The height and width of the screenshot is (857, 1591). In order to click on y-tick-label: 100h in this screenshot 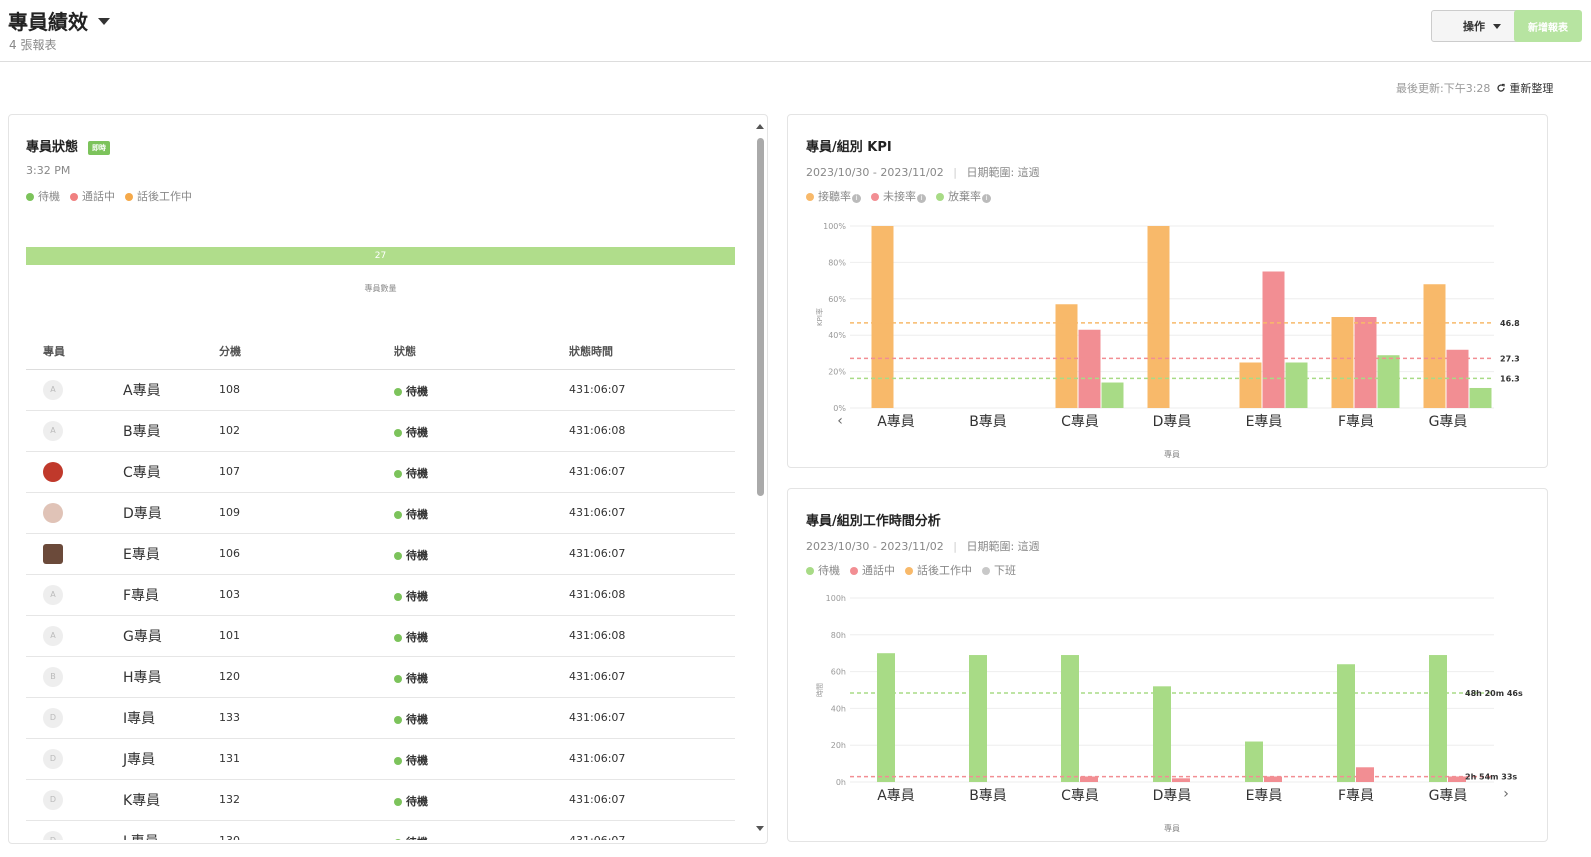, I will do `click(836, 598)`.